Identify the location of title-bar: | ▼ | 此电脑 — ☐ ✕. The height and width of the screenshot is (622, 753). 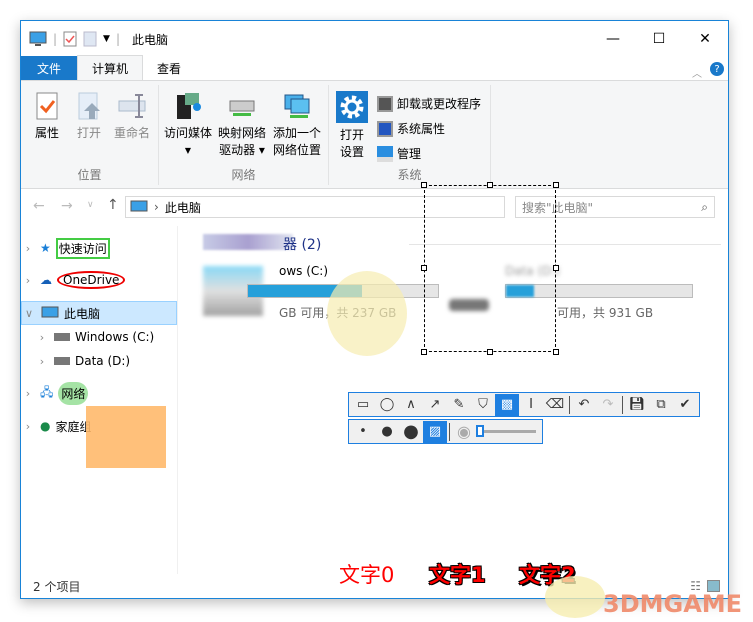
(374, 39).